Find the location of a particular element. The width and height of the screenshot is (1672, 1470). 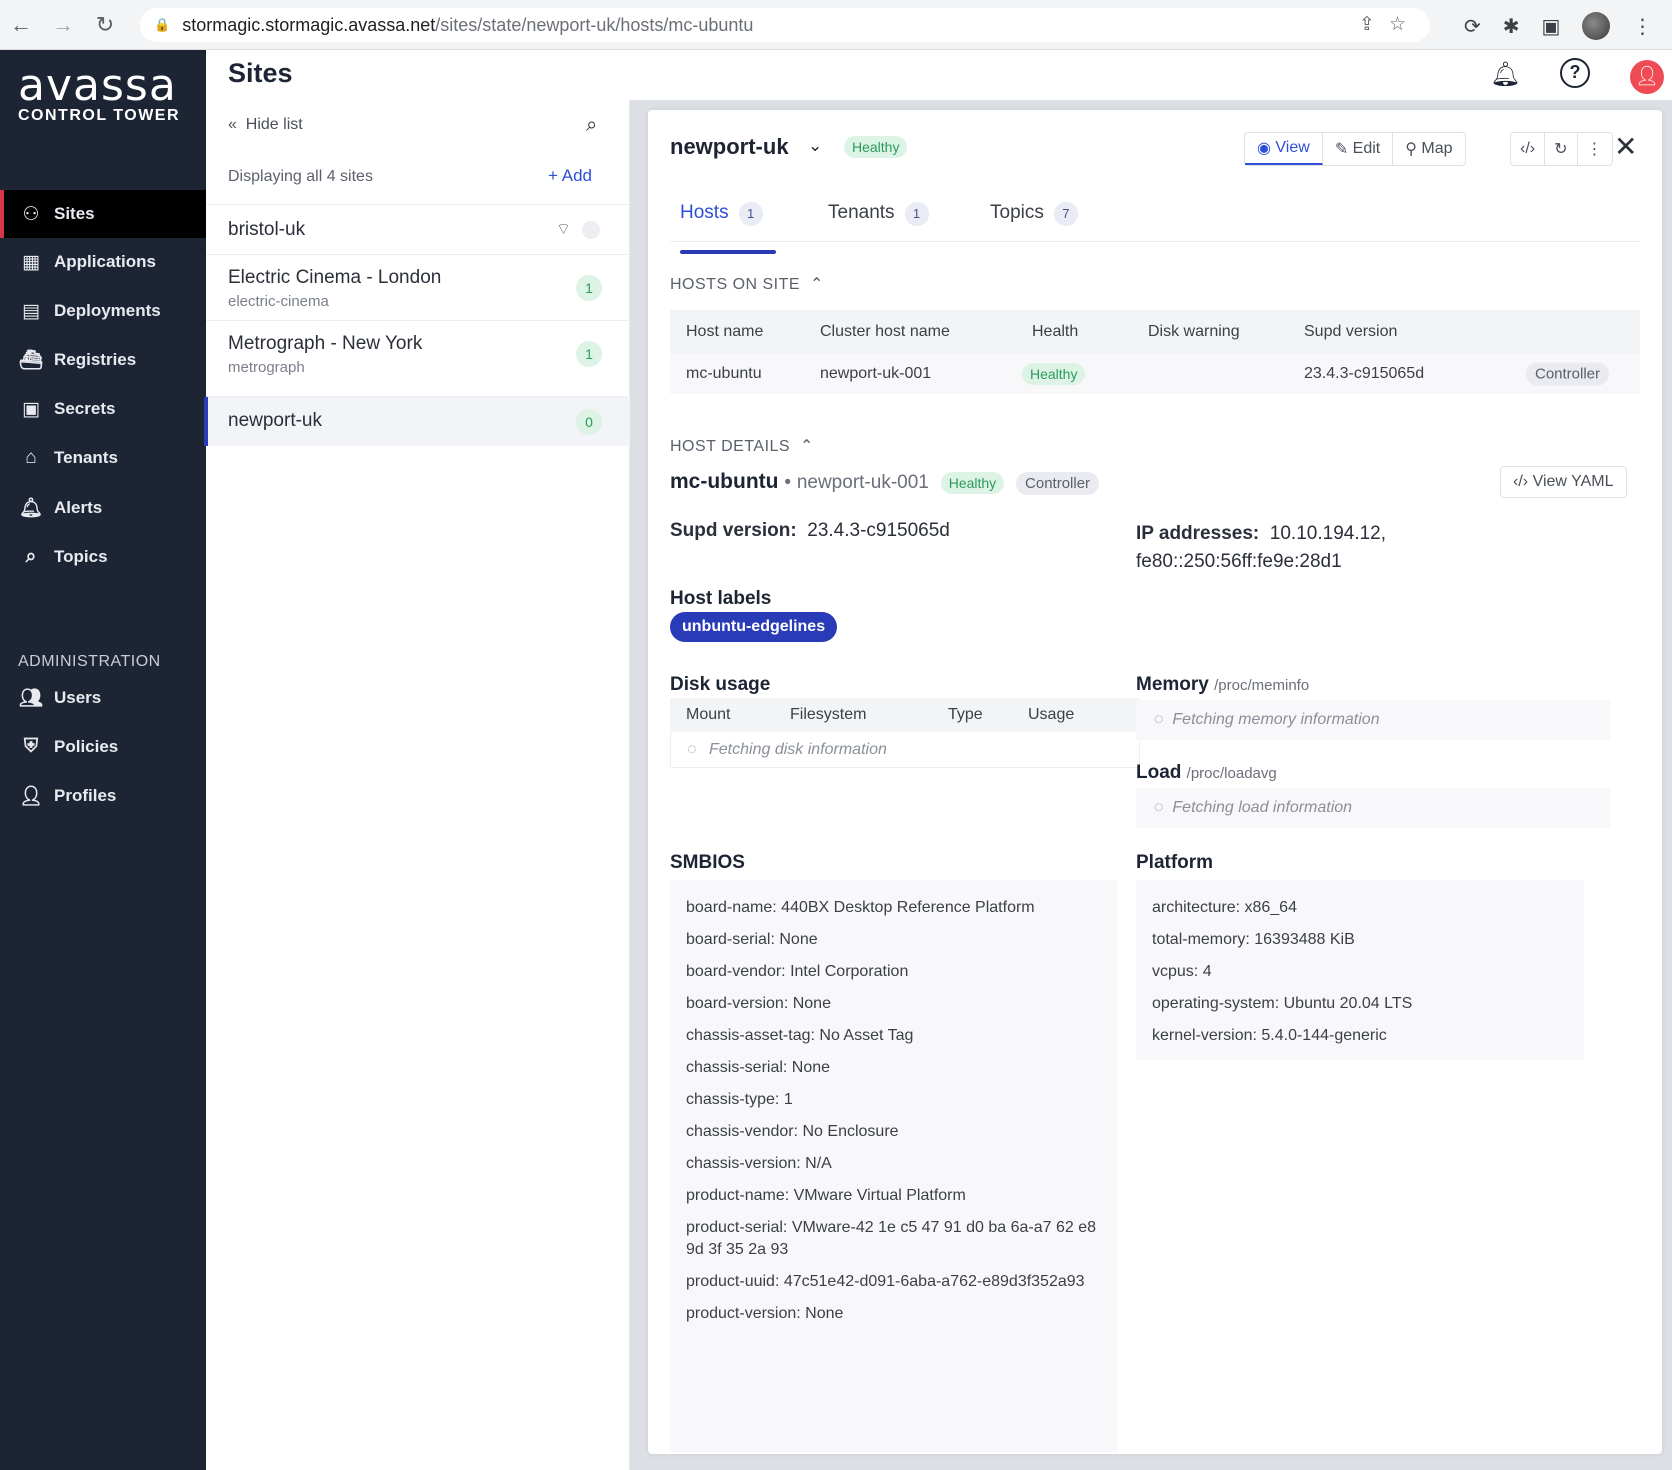

sidebar-item-deployments: ▤ Deployments is located at coordinates (103, 311).